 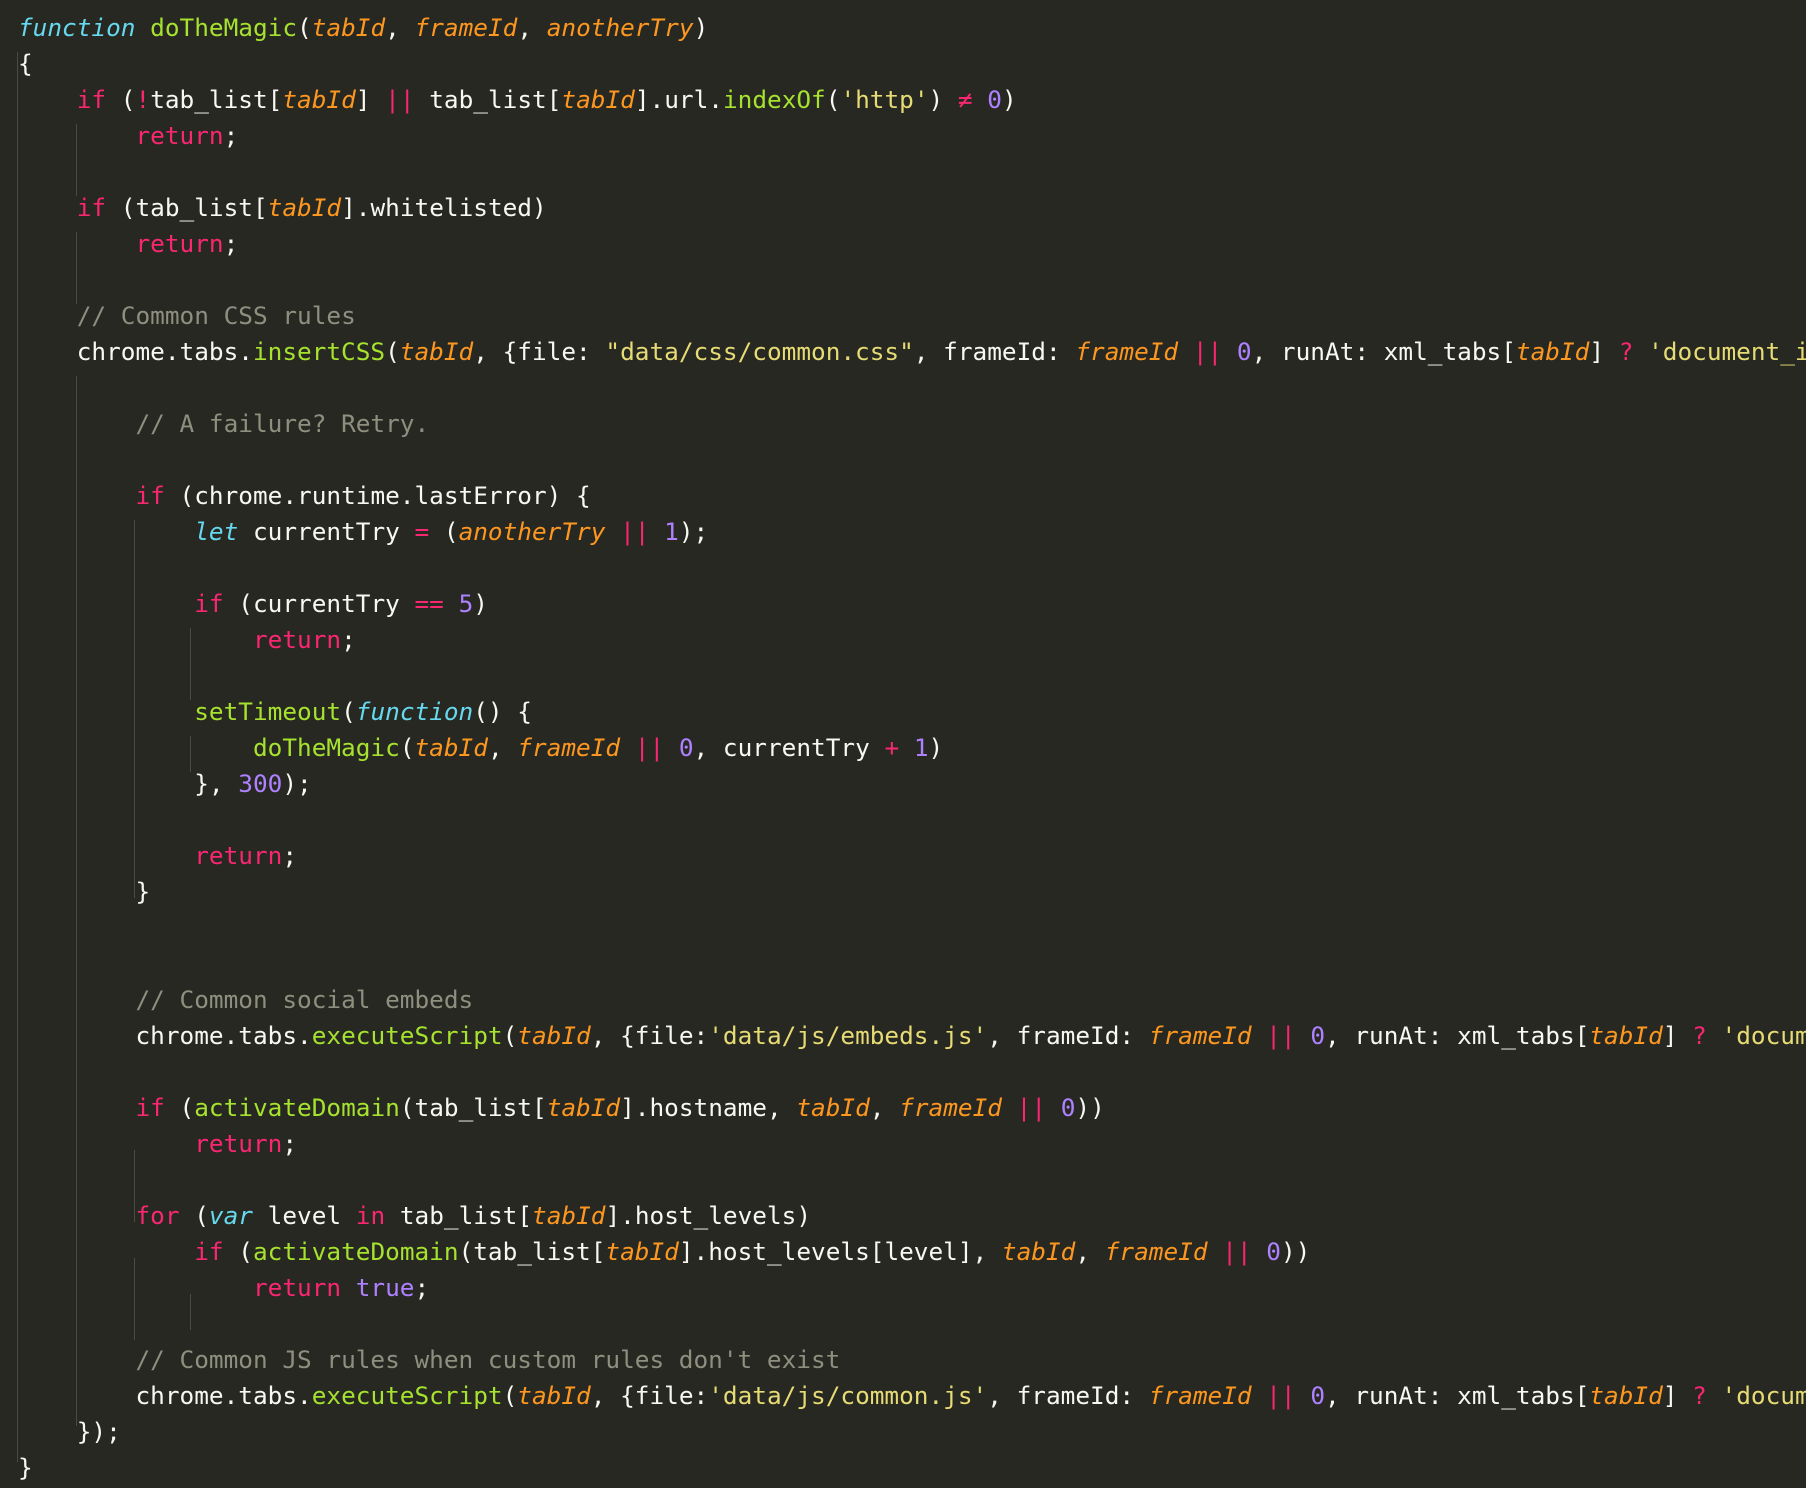 What do you see at coordinates (912, 424) in the screenshot?
I see `code-line: // A failure? Retry.` at bounding box center [912, 424].